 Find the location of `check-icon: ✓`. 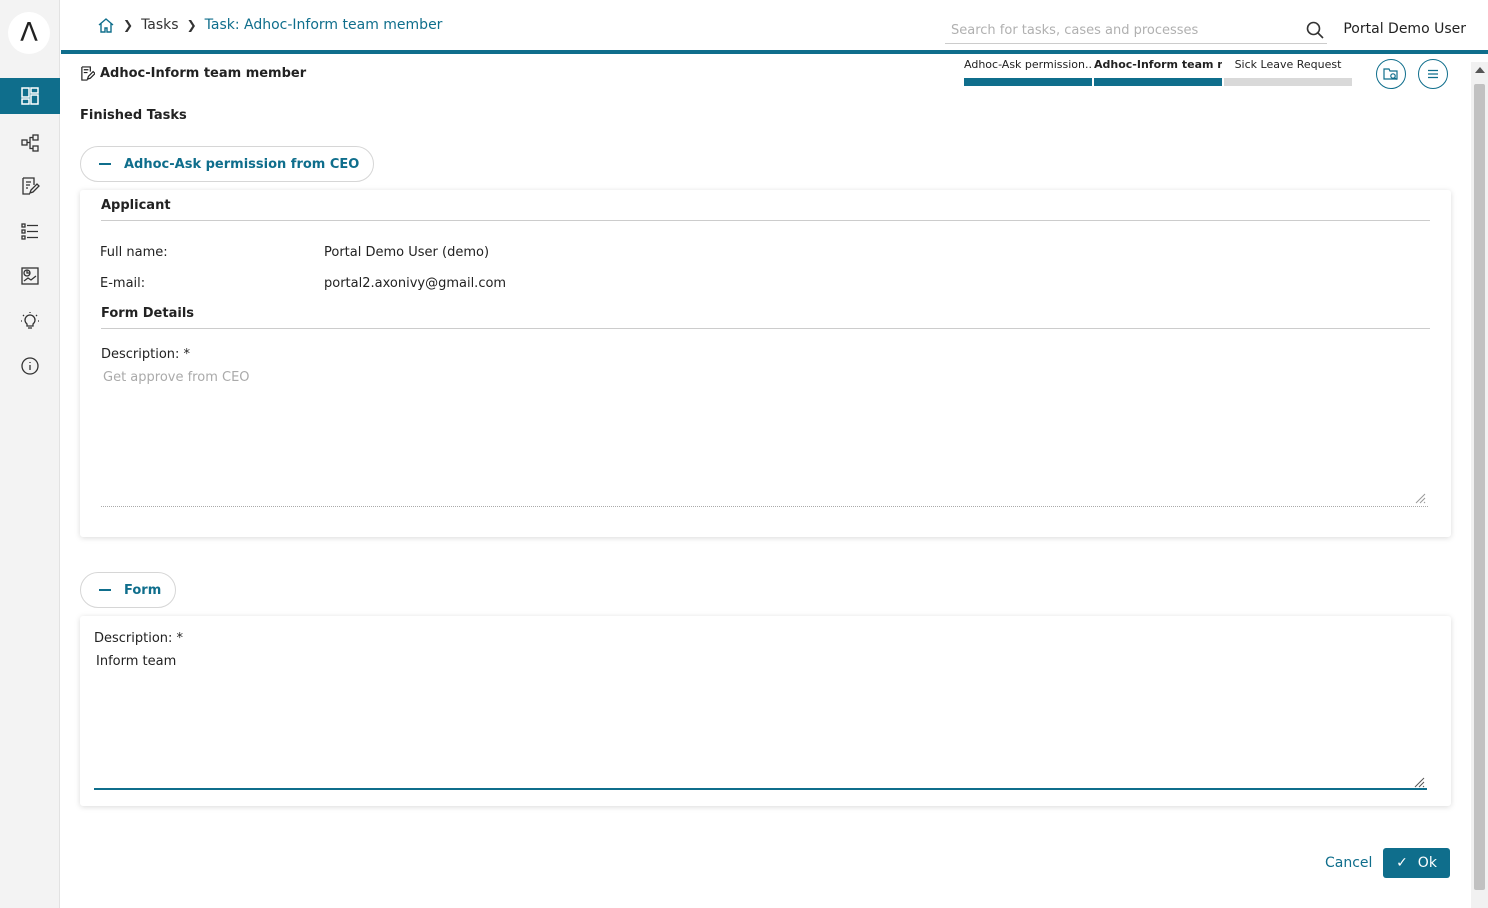

check-icon: ✓ is located at coordinates (1402, 863).